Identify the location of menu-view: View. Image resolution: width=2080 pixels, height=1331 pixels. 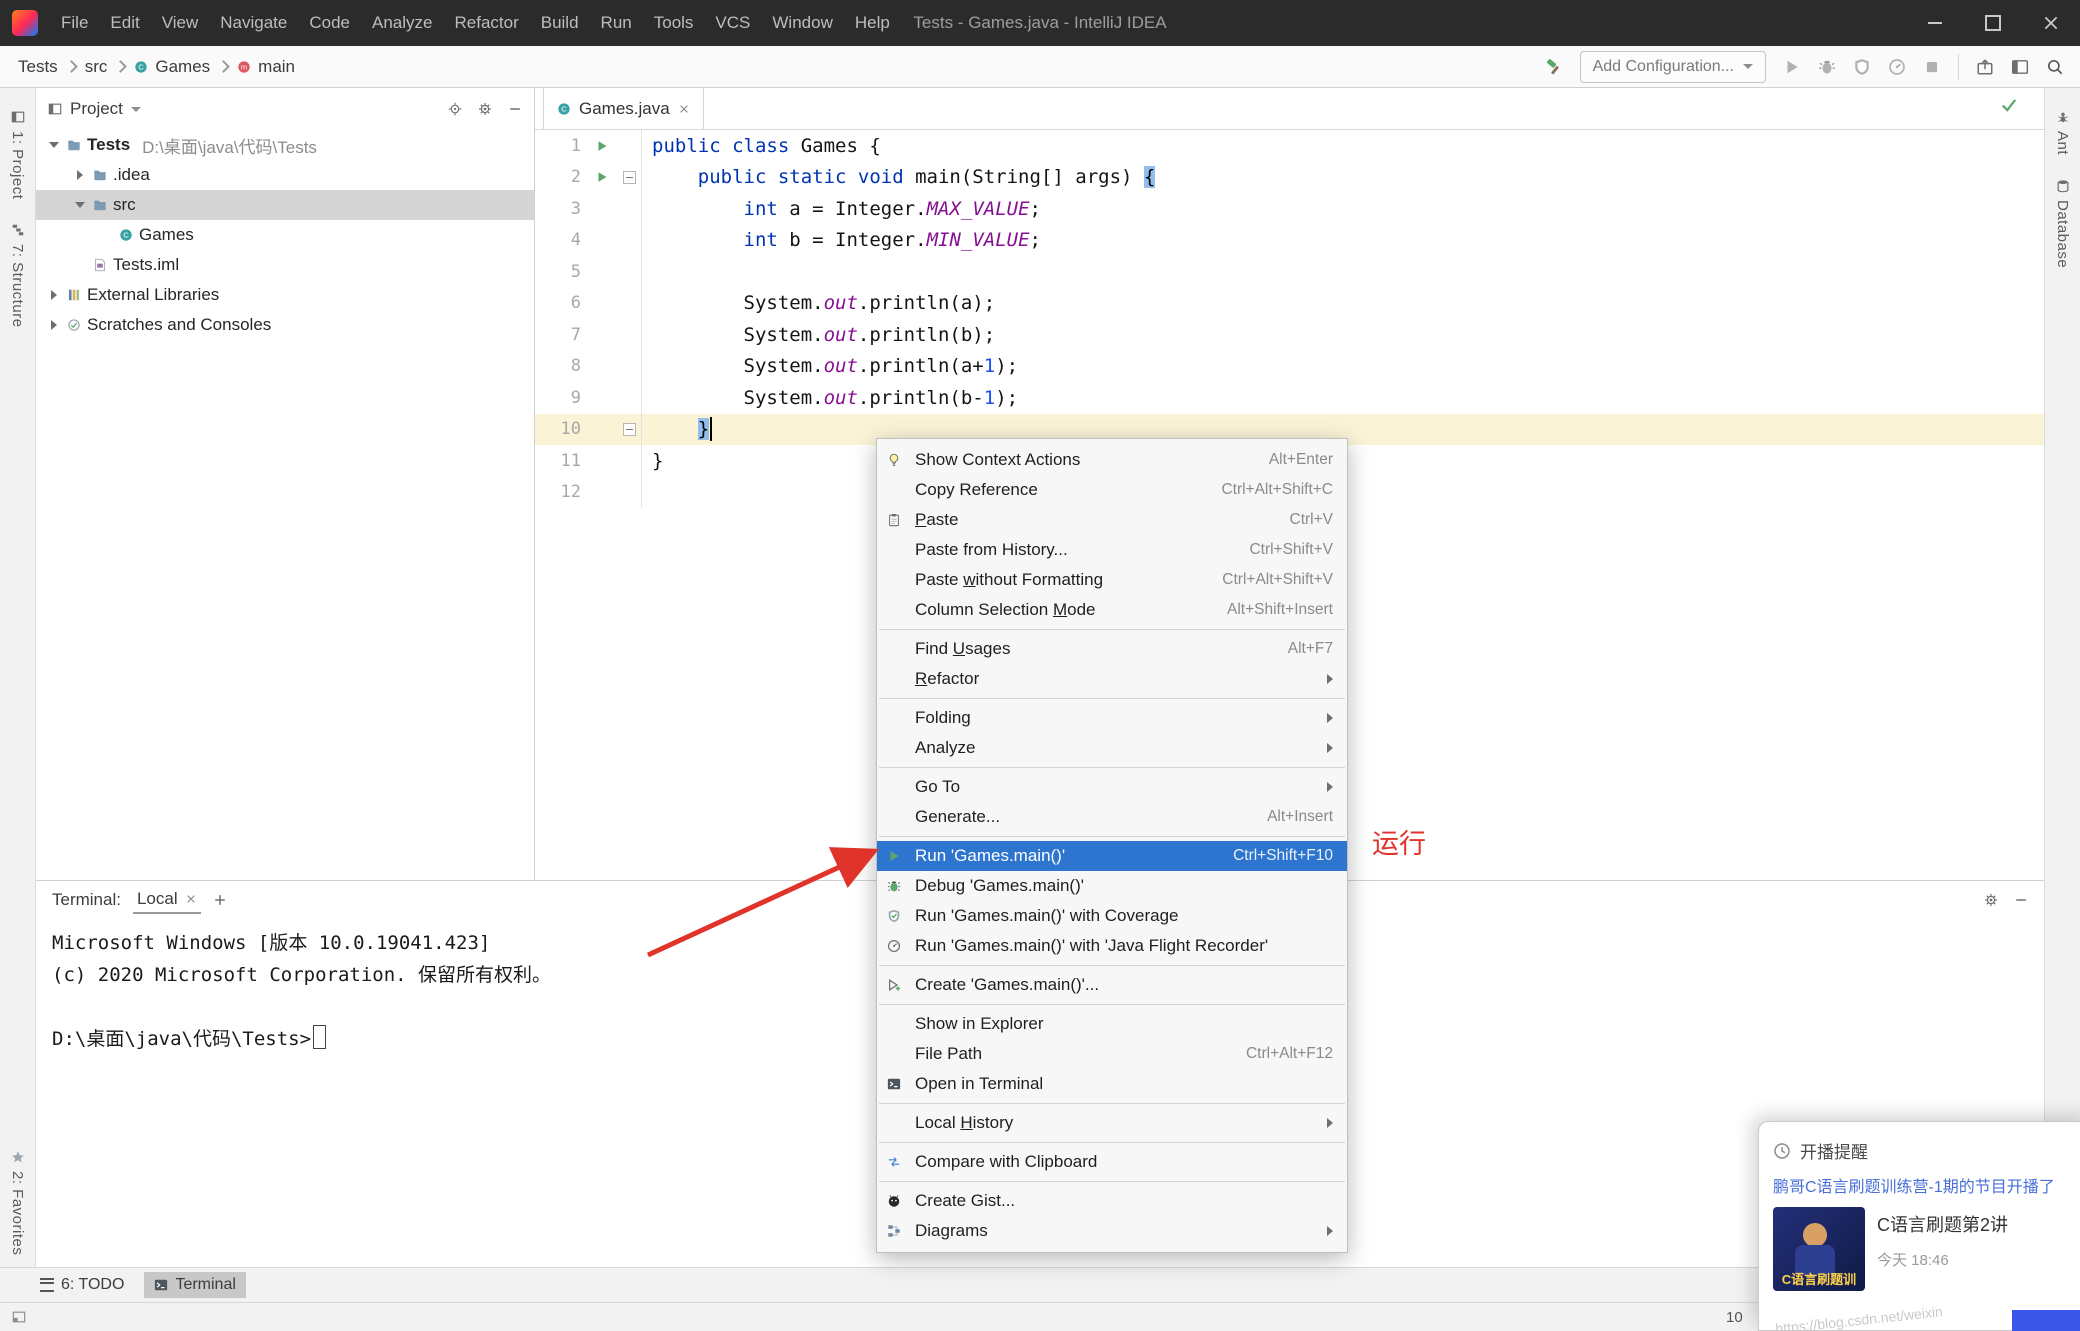
(180, 23).